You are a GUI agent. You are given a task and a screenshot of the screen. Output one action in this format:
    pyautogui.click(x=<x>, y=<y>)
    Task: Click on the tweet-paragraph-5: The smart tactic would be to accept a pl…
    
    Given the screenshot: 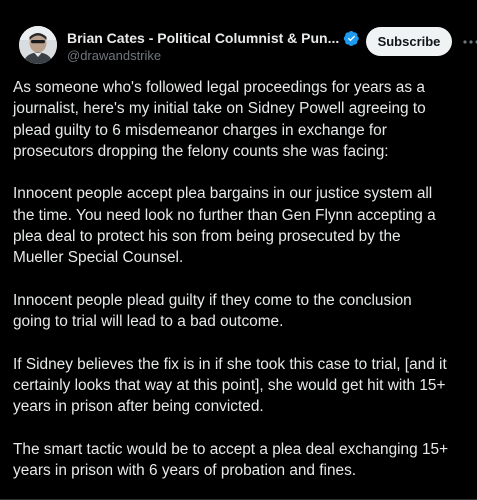 What is the action you would take?
    pyautogui.click(x=231, y=460)
    